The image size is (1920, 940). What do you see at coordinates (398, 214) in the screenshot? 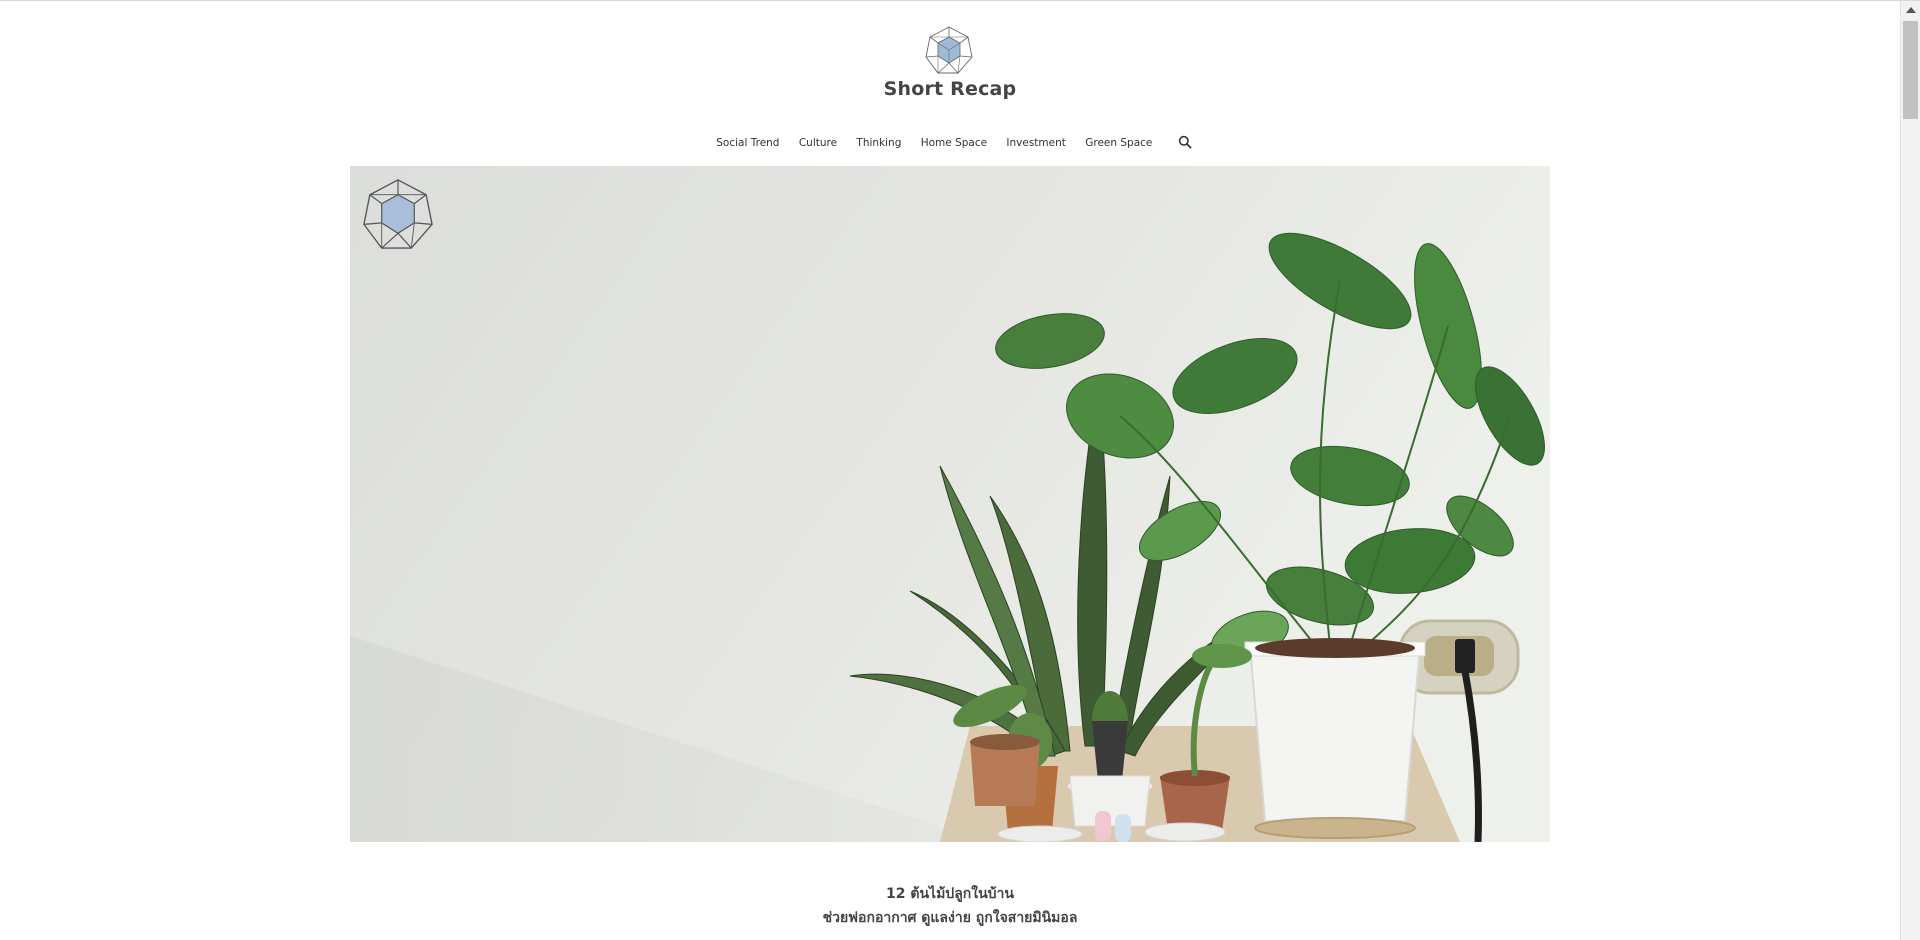
I see `geodesic-logo-icon` at bounding box center [398, 214].